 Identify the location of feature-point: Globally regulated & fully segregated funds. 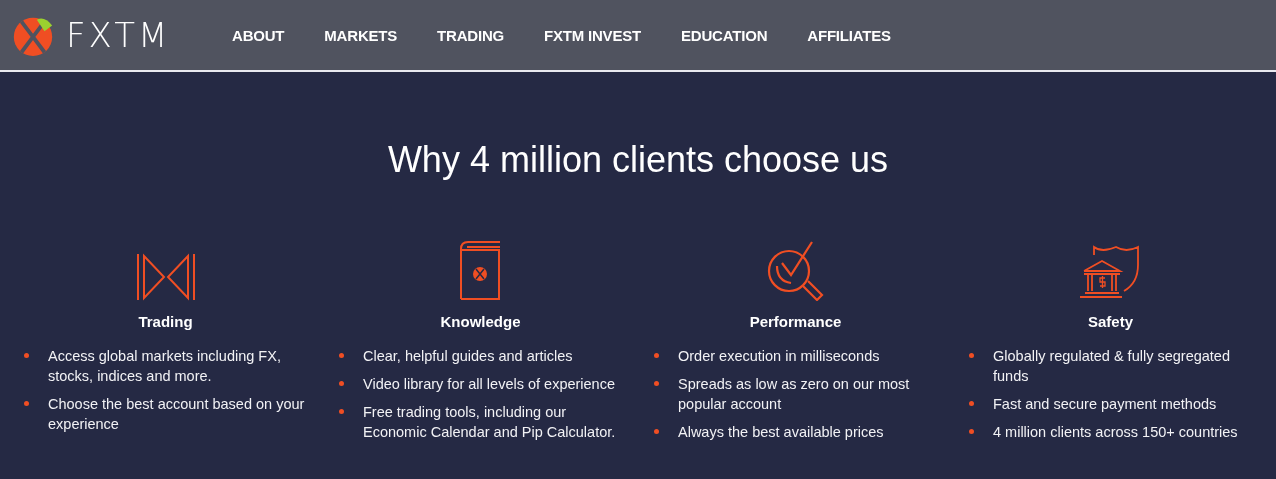
(1112, 366).